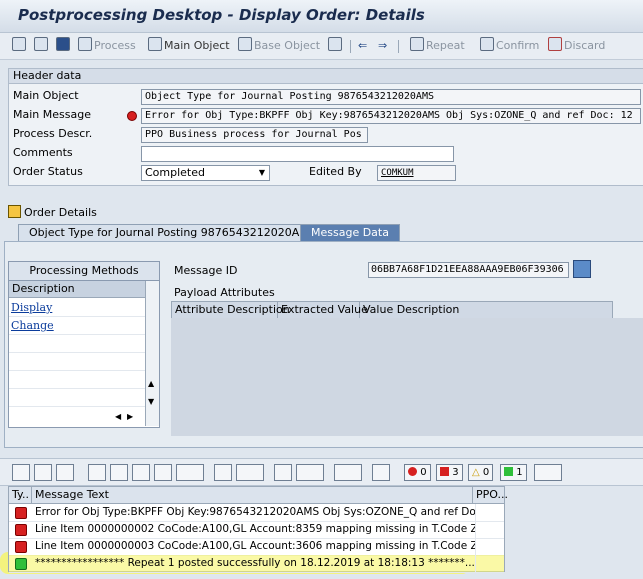  Describe the element at coordinates (21, 472) in the screenshot. I see `details-icon` at that location.